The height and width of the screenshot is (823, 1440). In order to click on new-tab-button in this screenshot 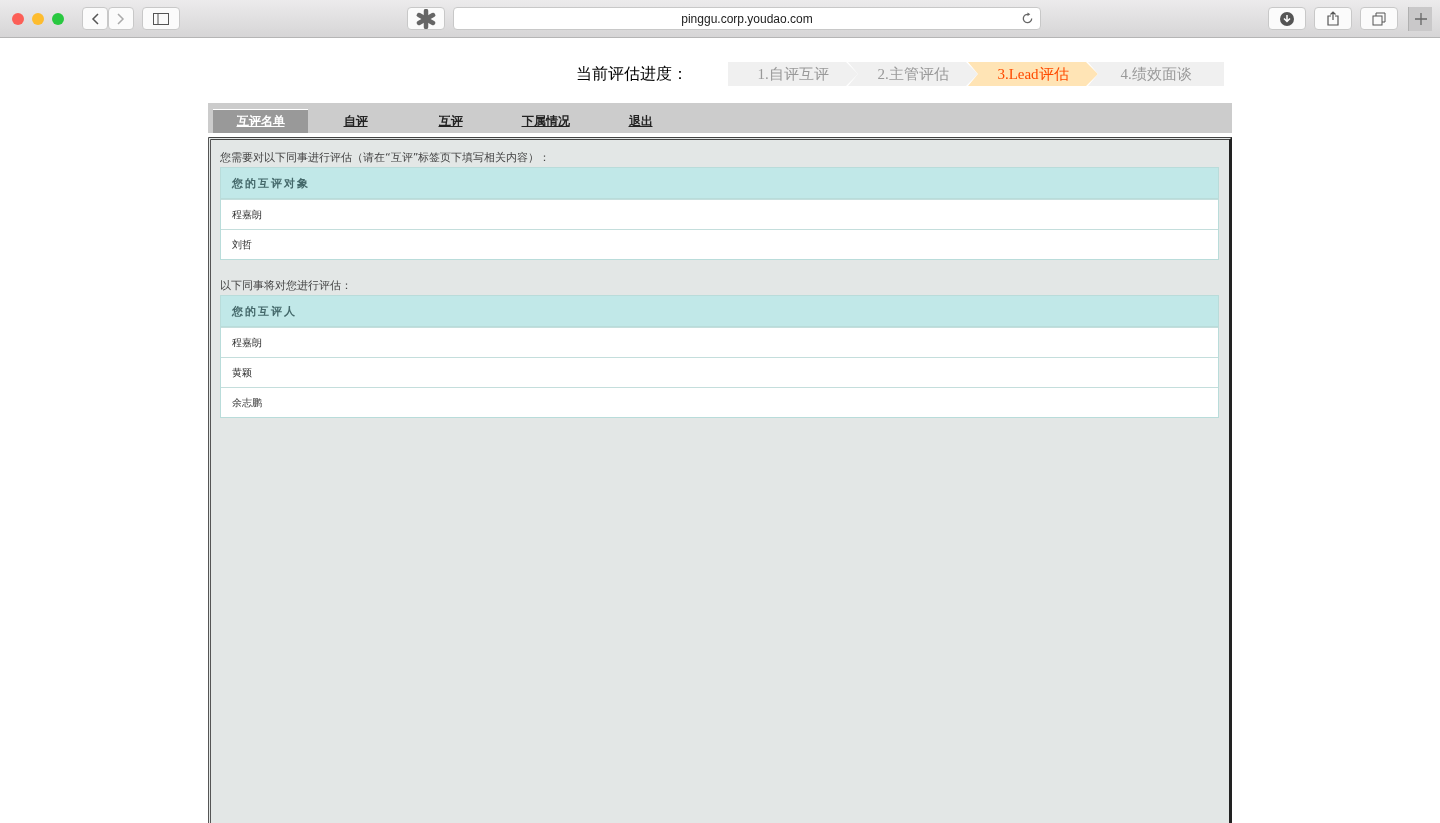, I will do `click(1420, 18)`.